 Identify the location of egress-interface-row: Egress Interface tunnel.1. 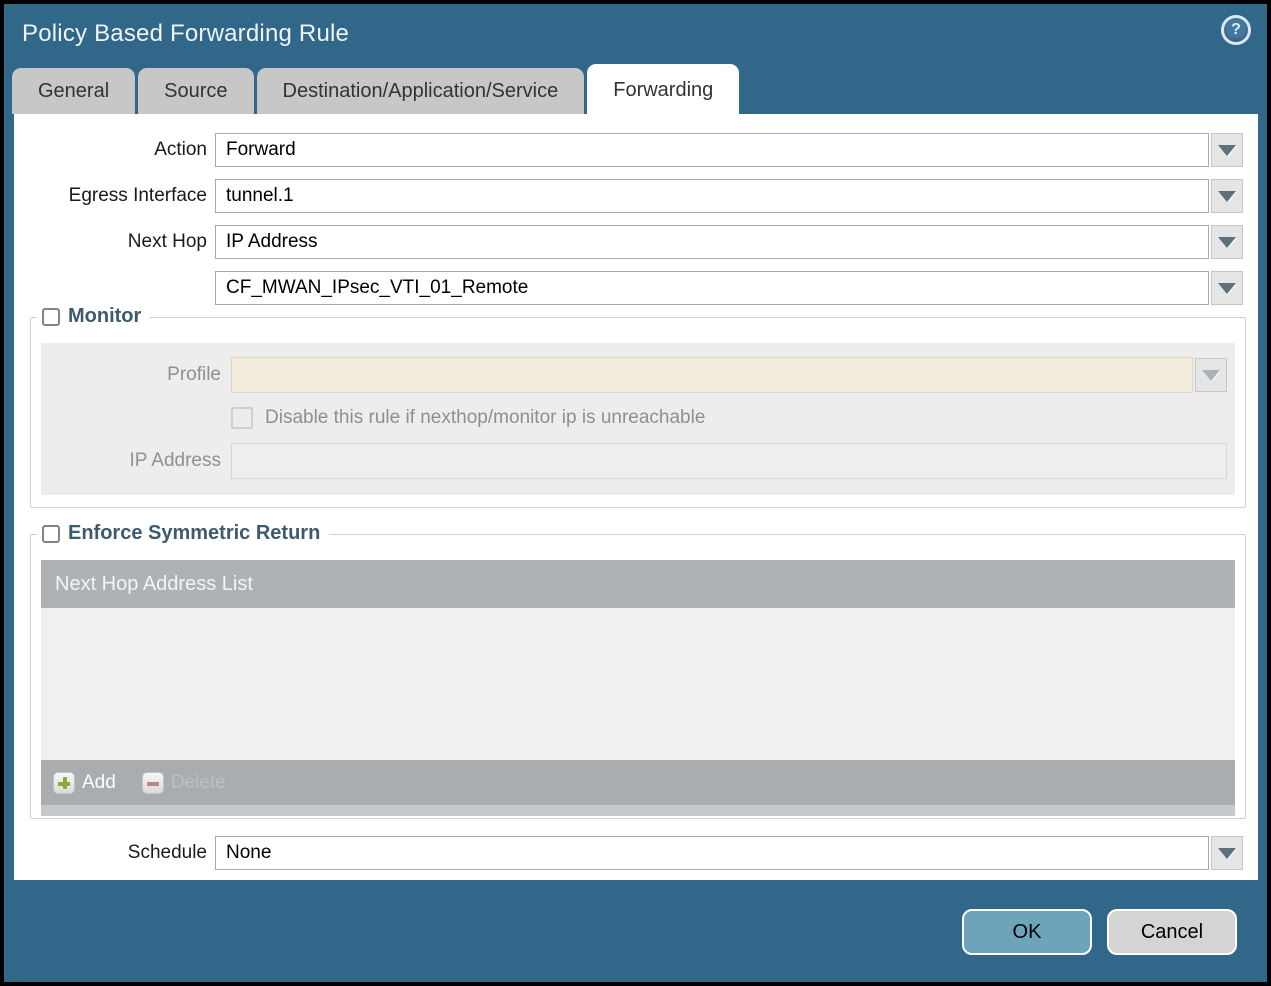
(628, 196).